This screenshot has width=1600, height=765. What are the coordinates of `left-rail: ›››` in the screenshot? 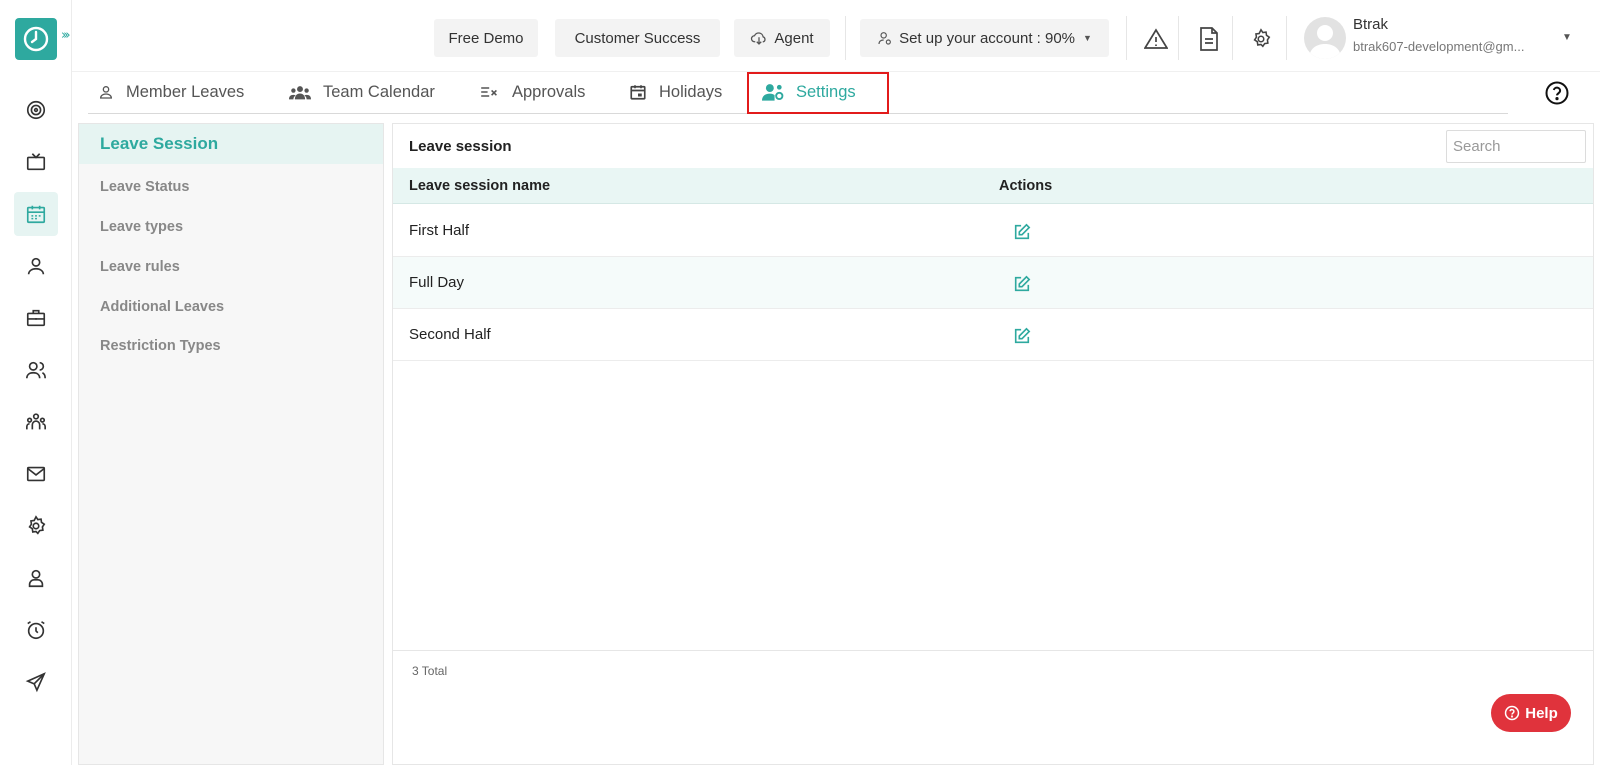 It's located at (36, 382).